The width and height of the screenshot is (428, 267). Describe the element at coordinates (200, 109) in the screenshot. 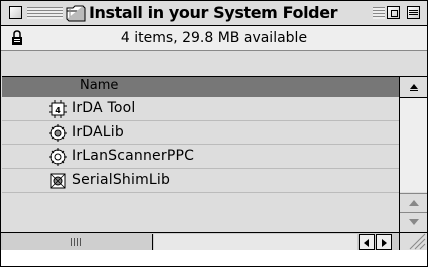

I see `list-item: 4 IrDA Tool` at that location.